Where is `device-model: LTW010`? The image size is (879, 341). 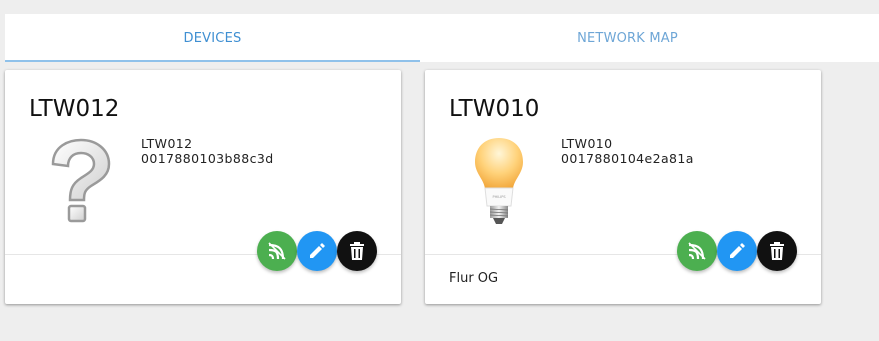 device-model: LTW010 is located at coordinates (587, 143).